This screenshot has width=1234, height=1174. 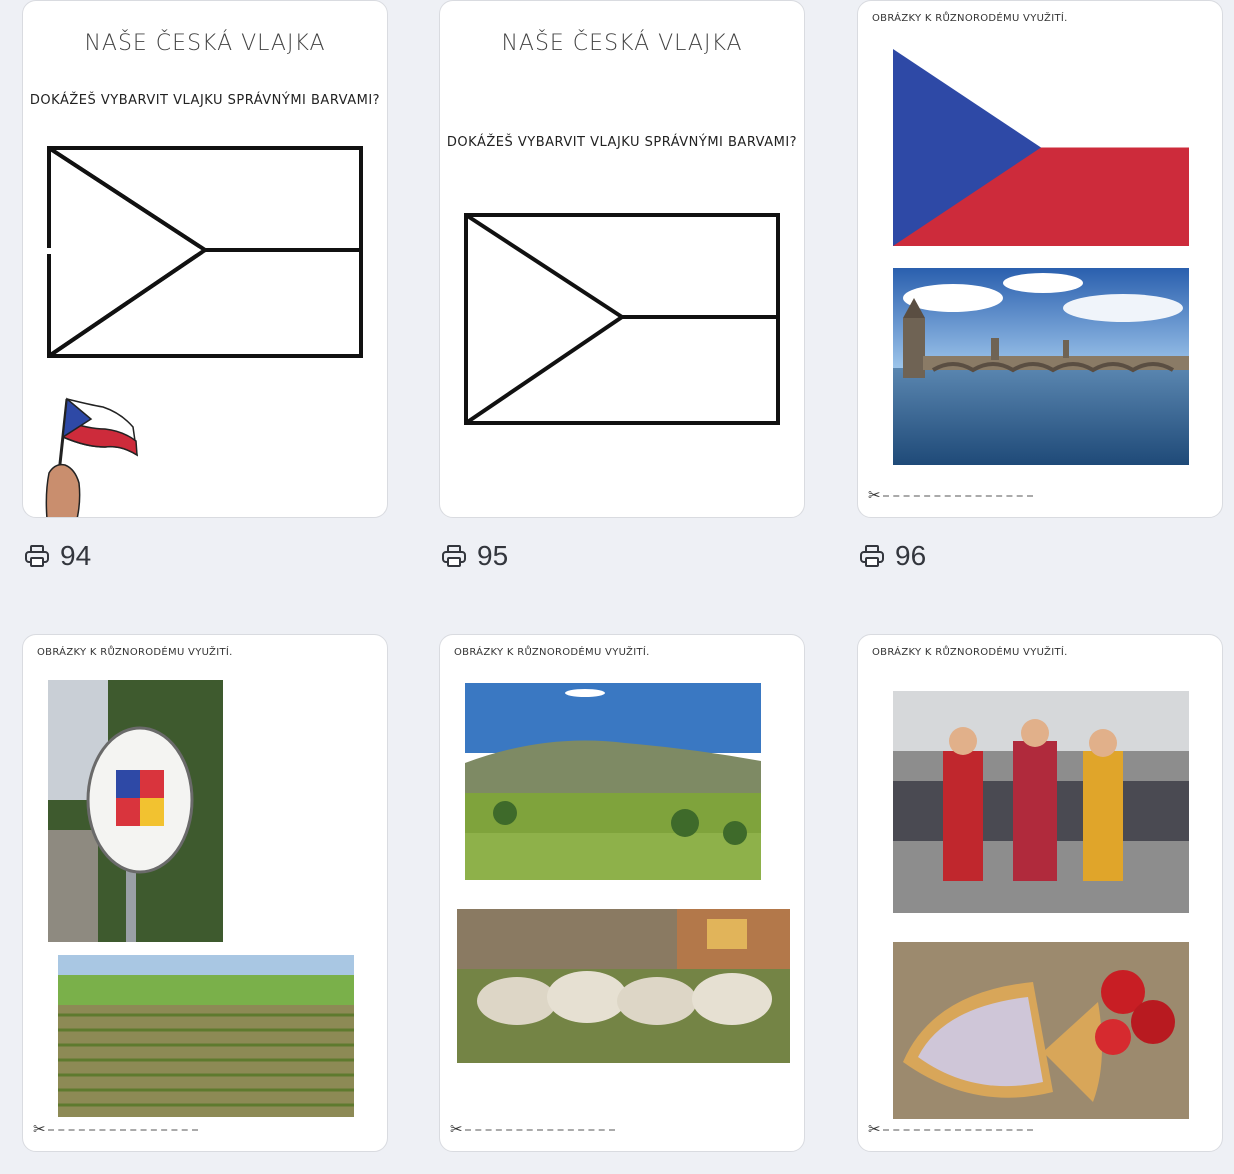 I want to click on sheep-photo, so click(x=623, y=986).